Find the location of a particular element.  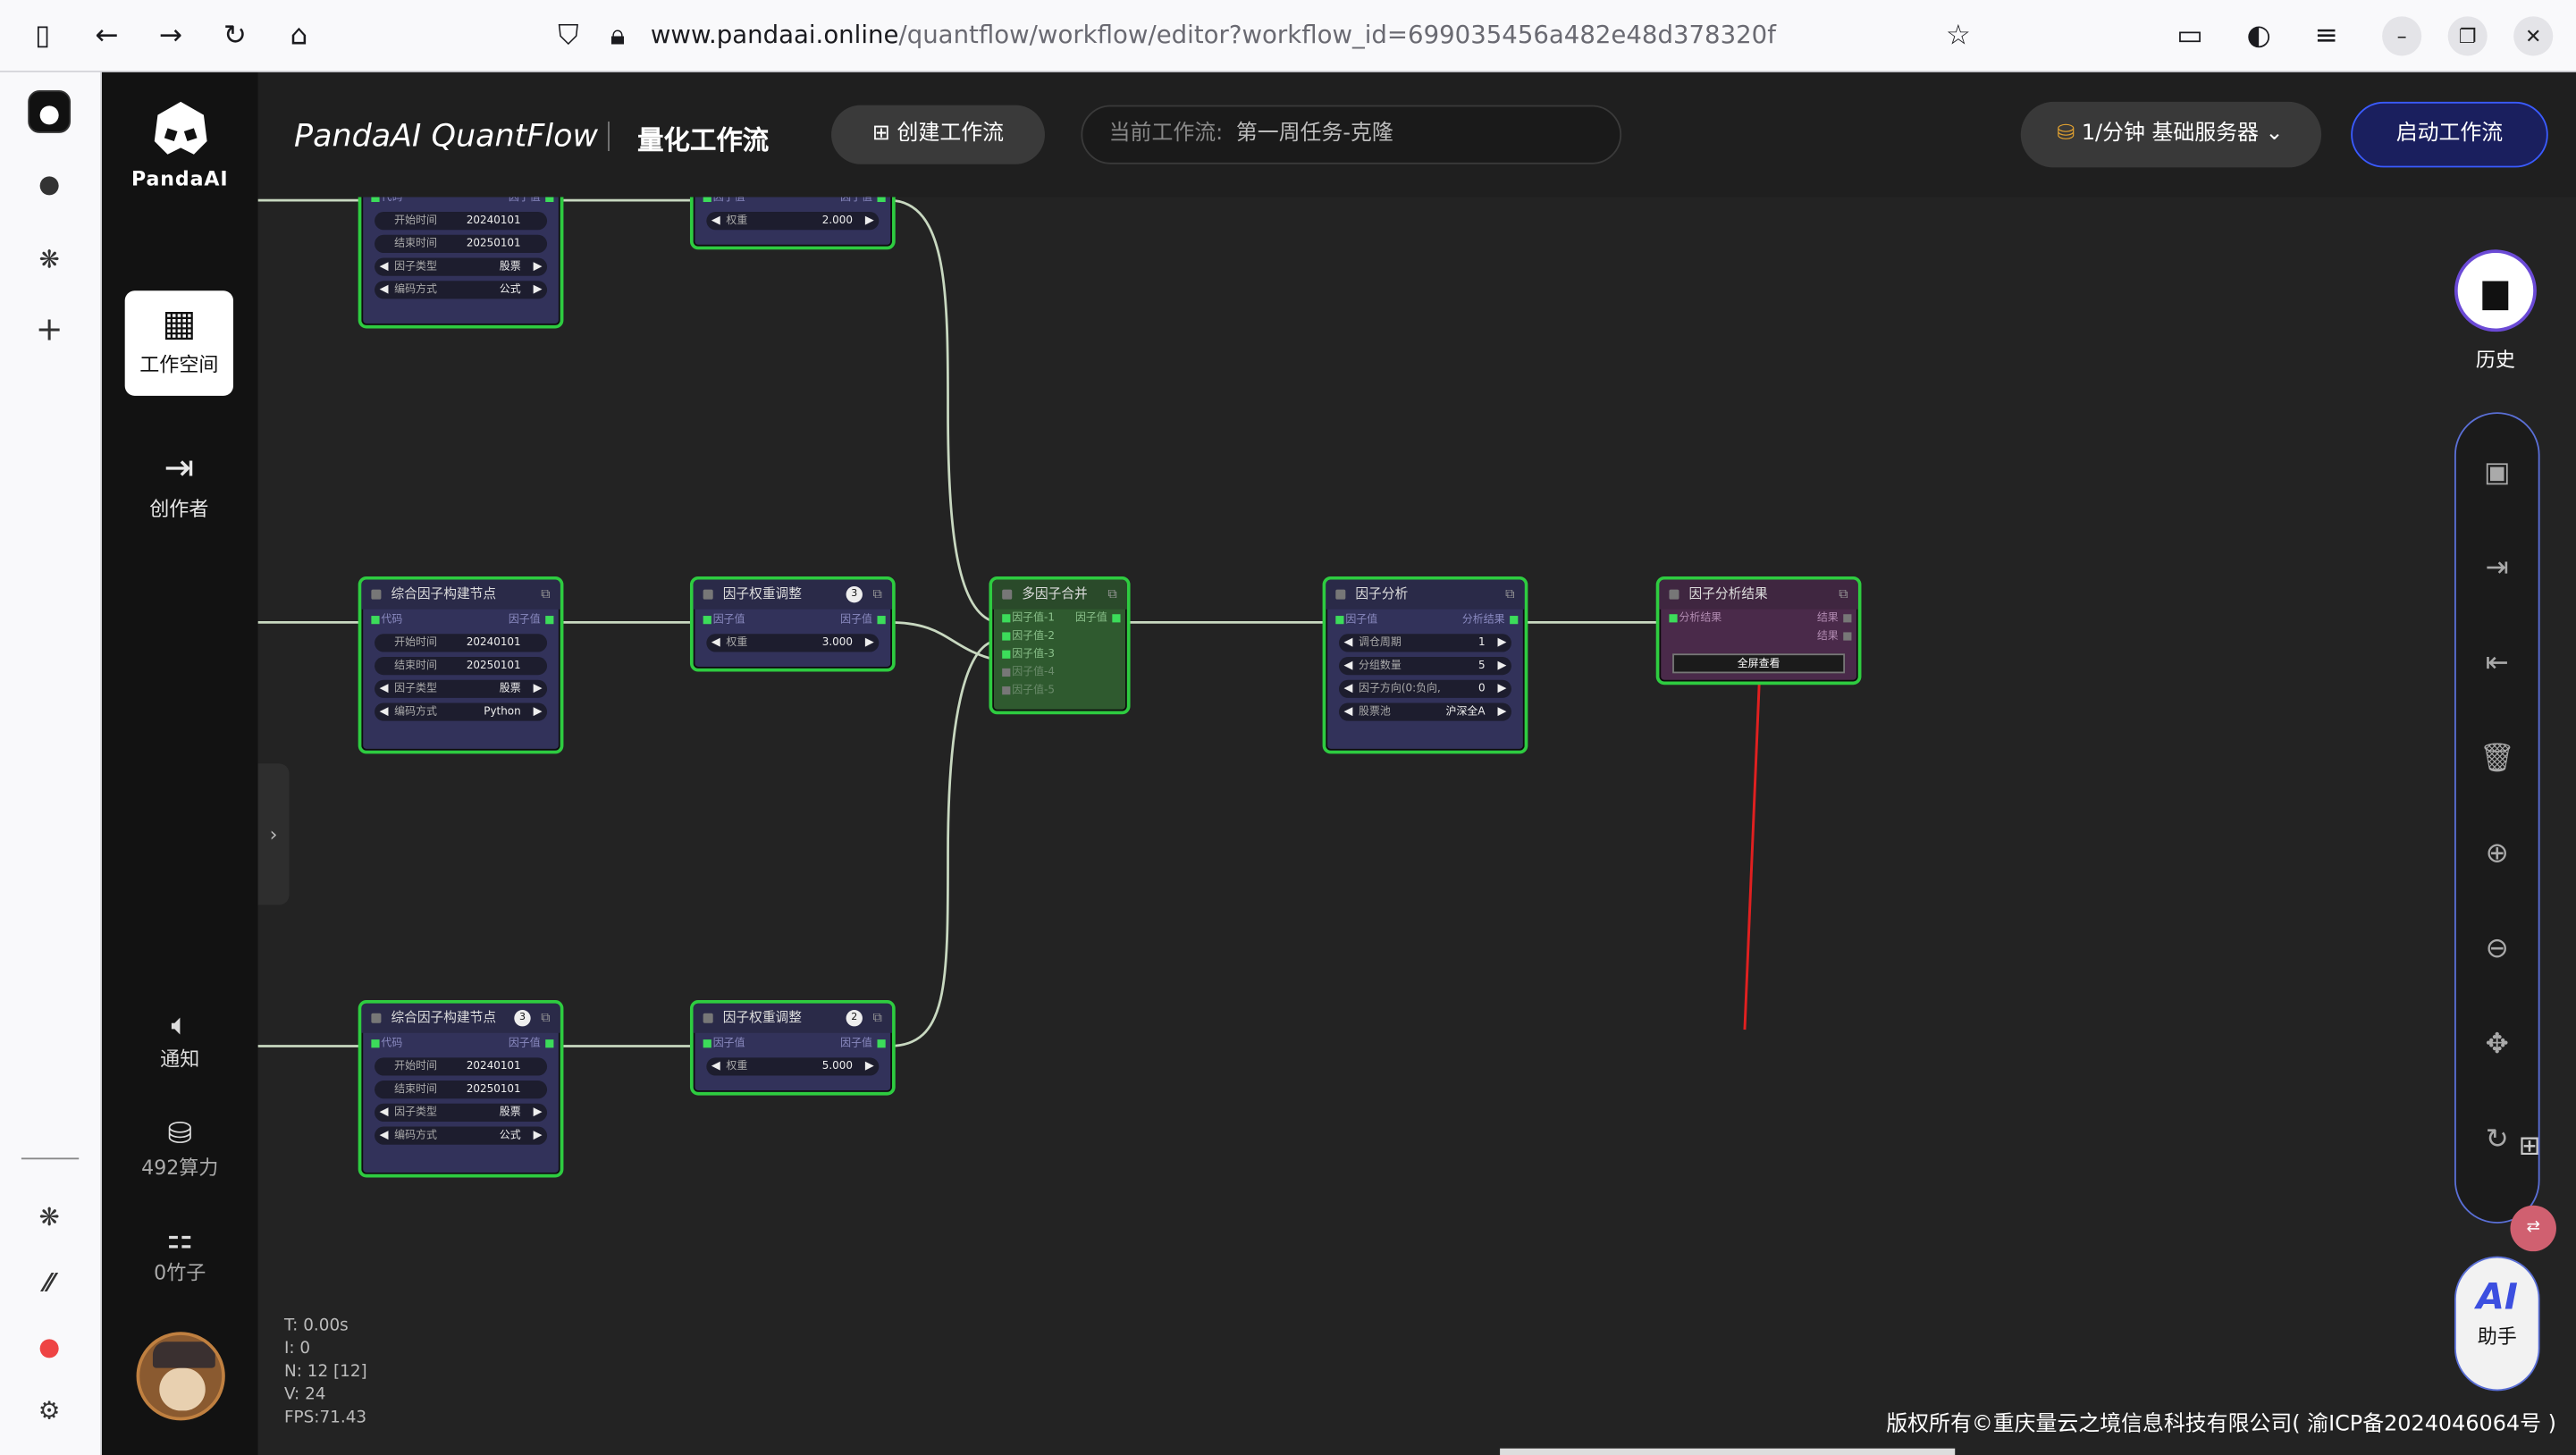

group-stepper: ◀ 分组数量 5 ▶ is located at coordinates (1425, 666).